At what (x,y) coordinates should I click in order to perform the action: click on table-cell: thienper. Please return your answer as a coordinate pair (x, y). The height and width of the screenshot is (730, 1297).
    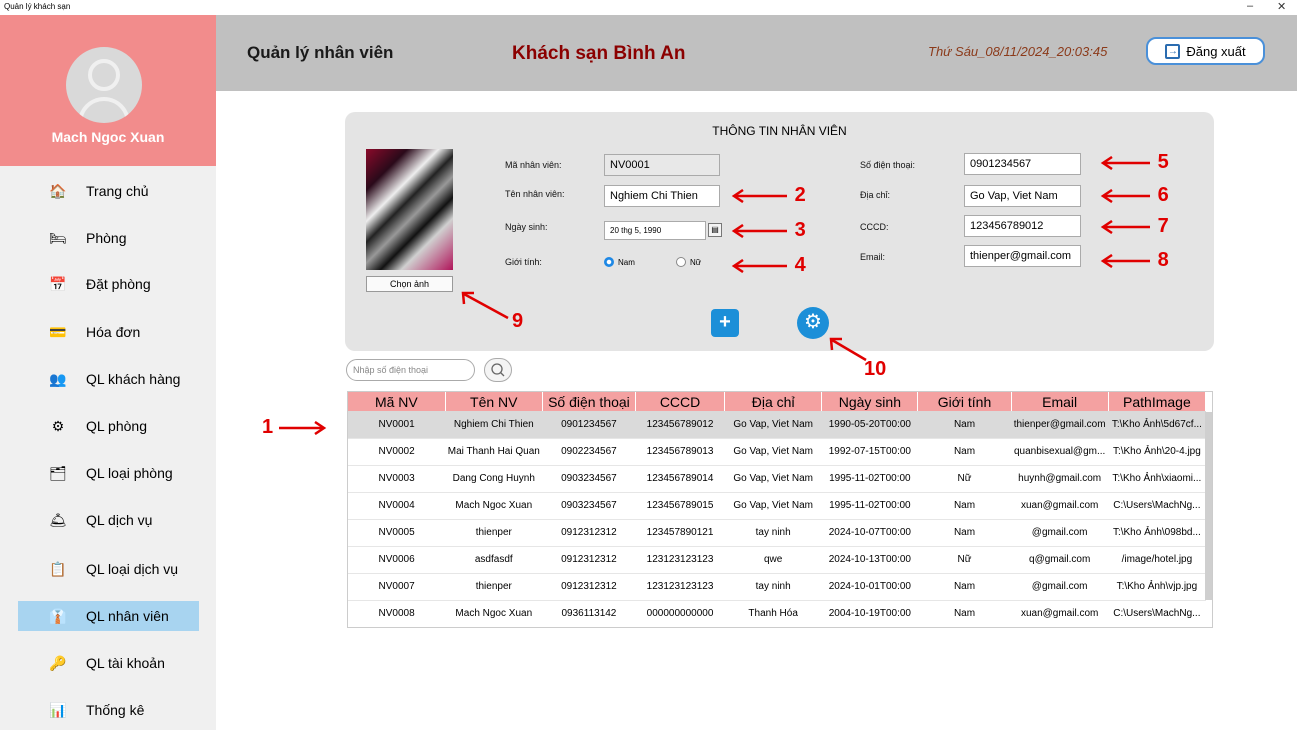
    Looking at the image, I should click on (494, 533).